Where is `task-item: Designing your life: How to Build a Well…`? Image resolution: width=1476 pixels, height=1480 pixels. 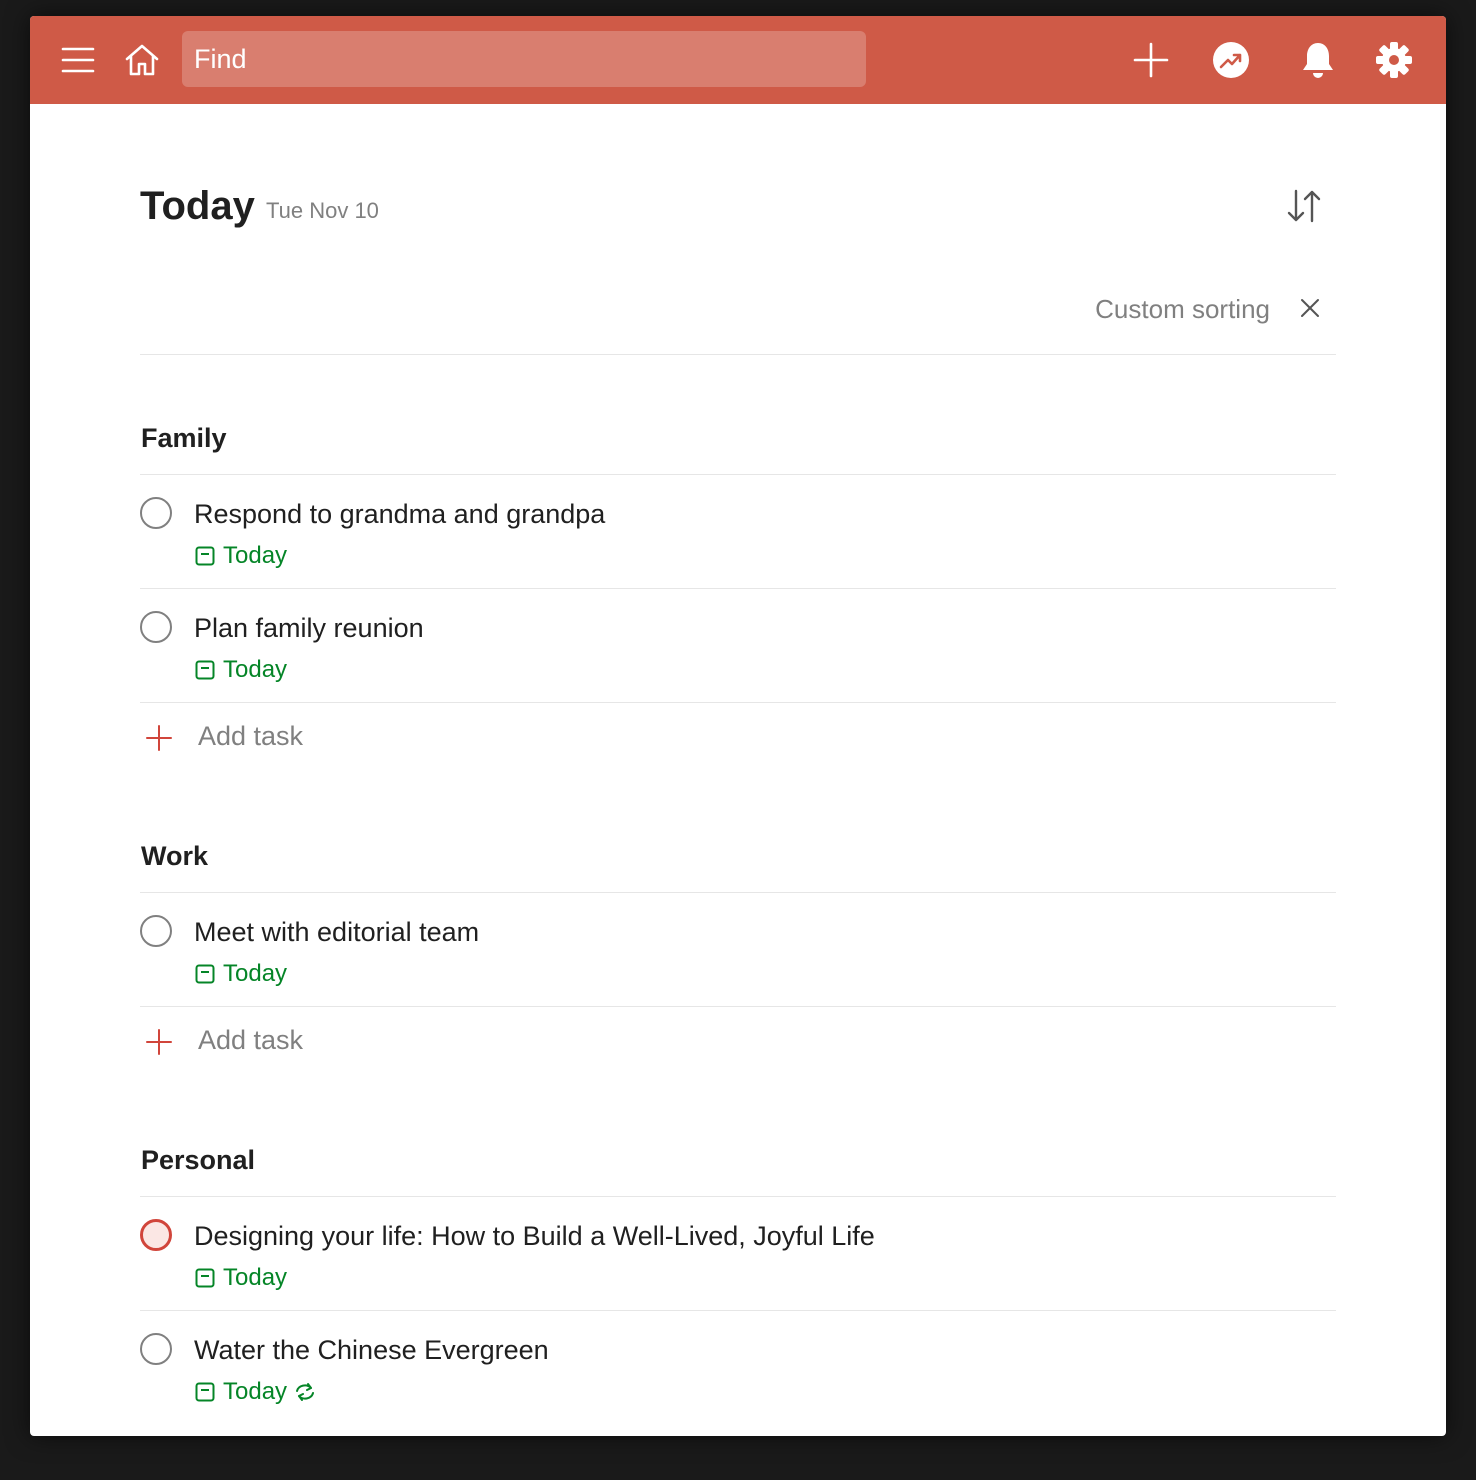 task-item: Designing your life: How to Build a Well… is located at coordinates (738, 1254).